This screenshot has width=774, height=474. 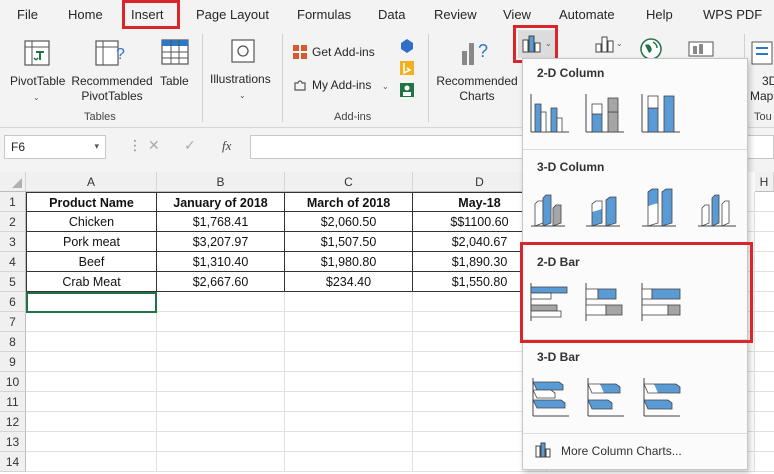 What do you see at coordinates (605, 113) in the screenshot?
I see `stacked-column-chart-icon` at bounding box center [605, 113].